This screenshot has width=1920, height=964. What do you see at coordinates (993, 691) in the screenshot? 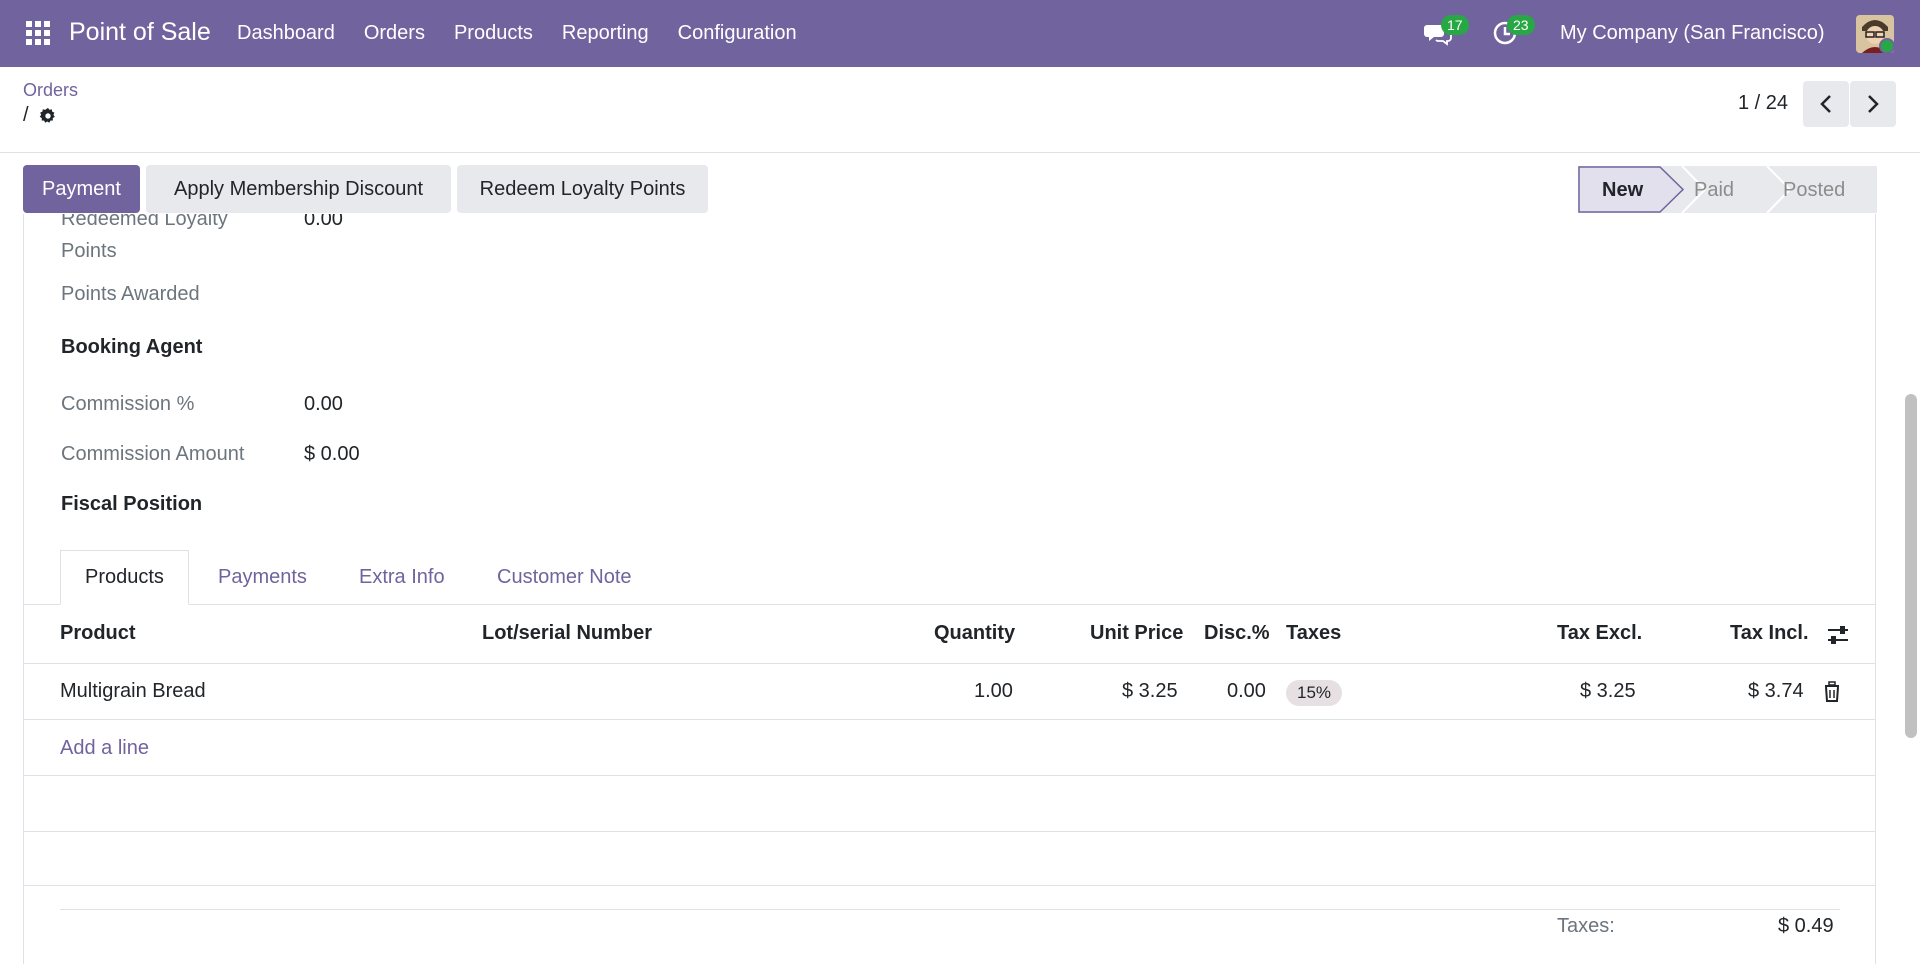
I see `cell-quantity: 1.00` at bounding box center [993, 691].